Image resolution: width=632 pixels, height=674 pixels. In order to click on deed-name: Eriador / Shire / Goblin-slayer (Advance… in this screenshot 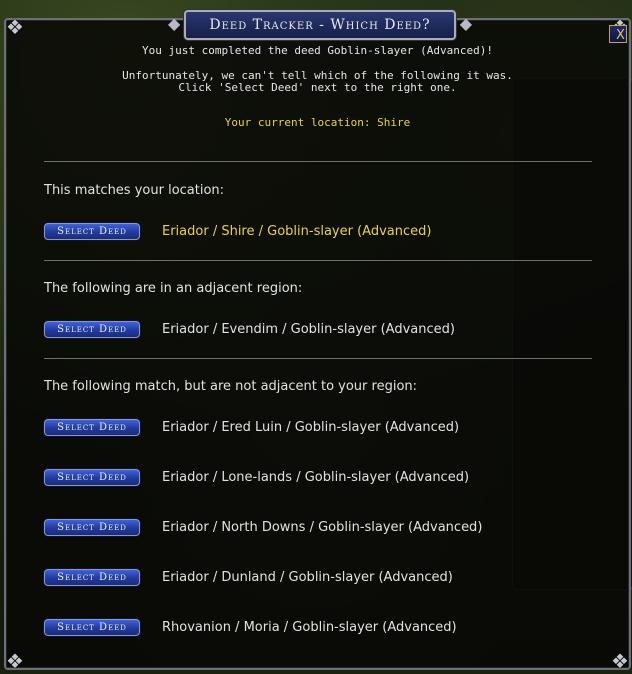, I will do `click(297, 231)`.